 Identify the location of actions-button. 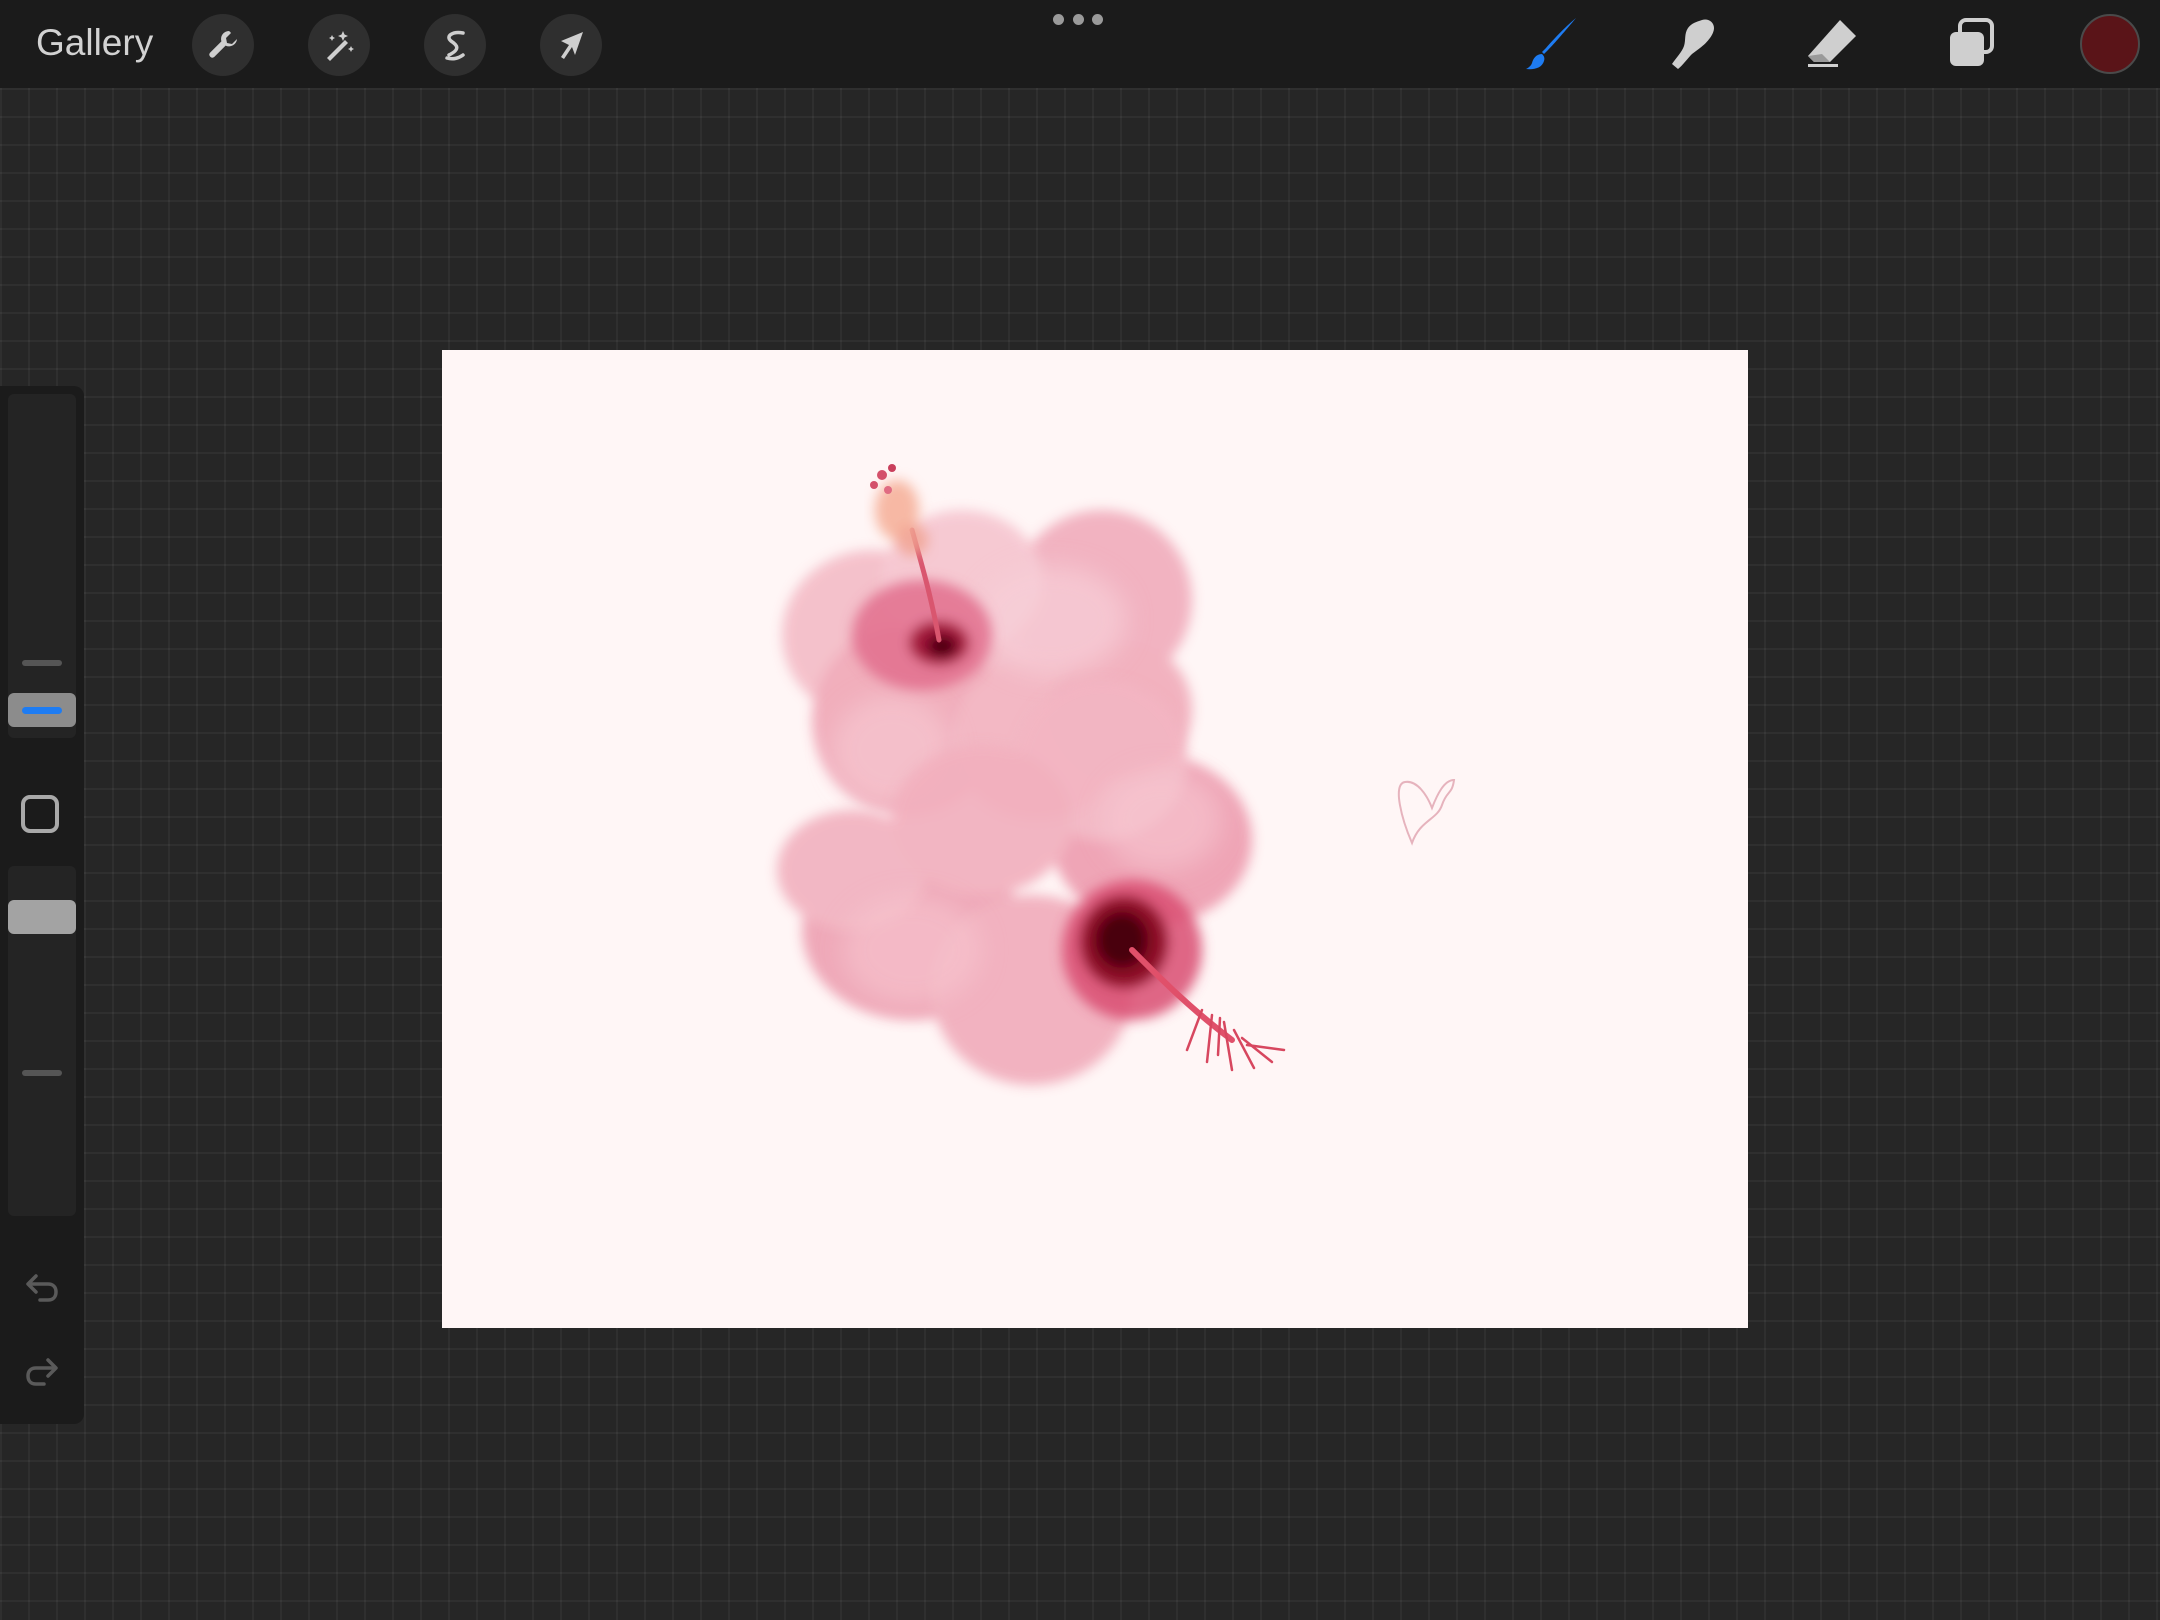
(223, 45).